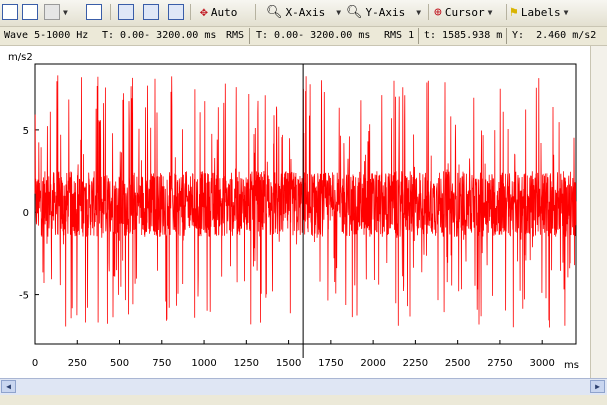  I want to click on x-tick-label: 2000, so click(372, 363).